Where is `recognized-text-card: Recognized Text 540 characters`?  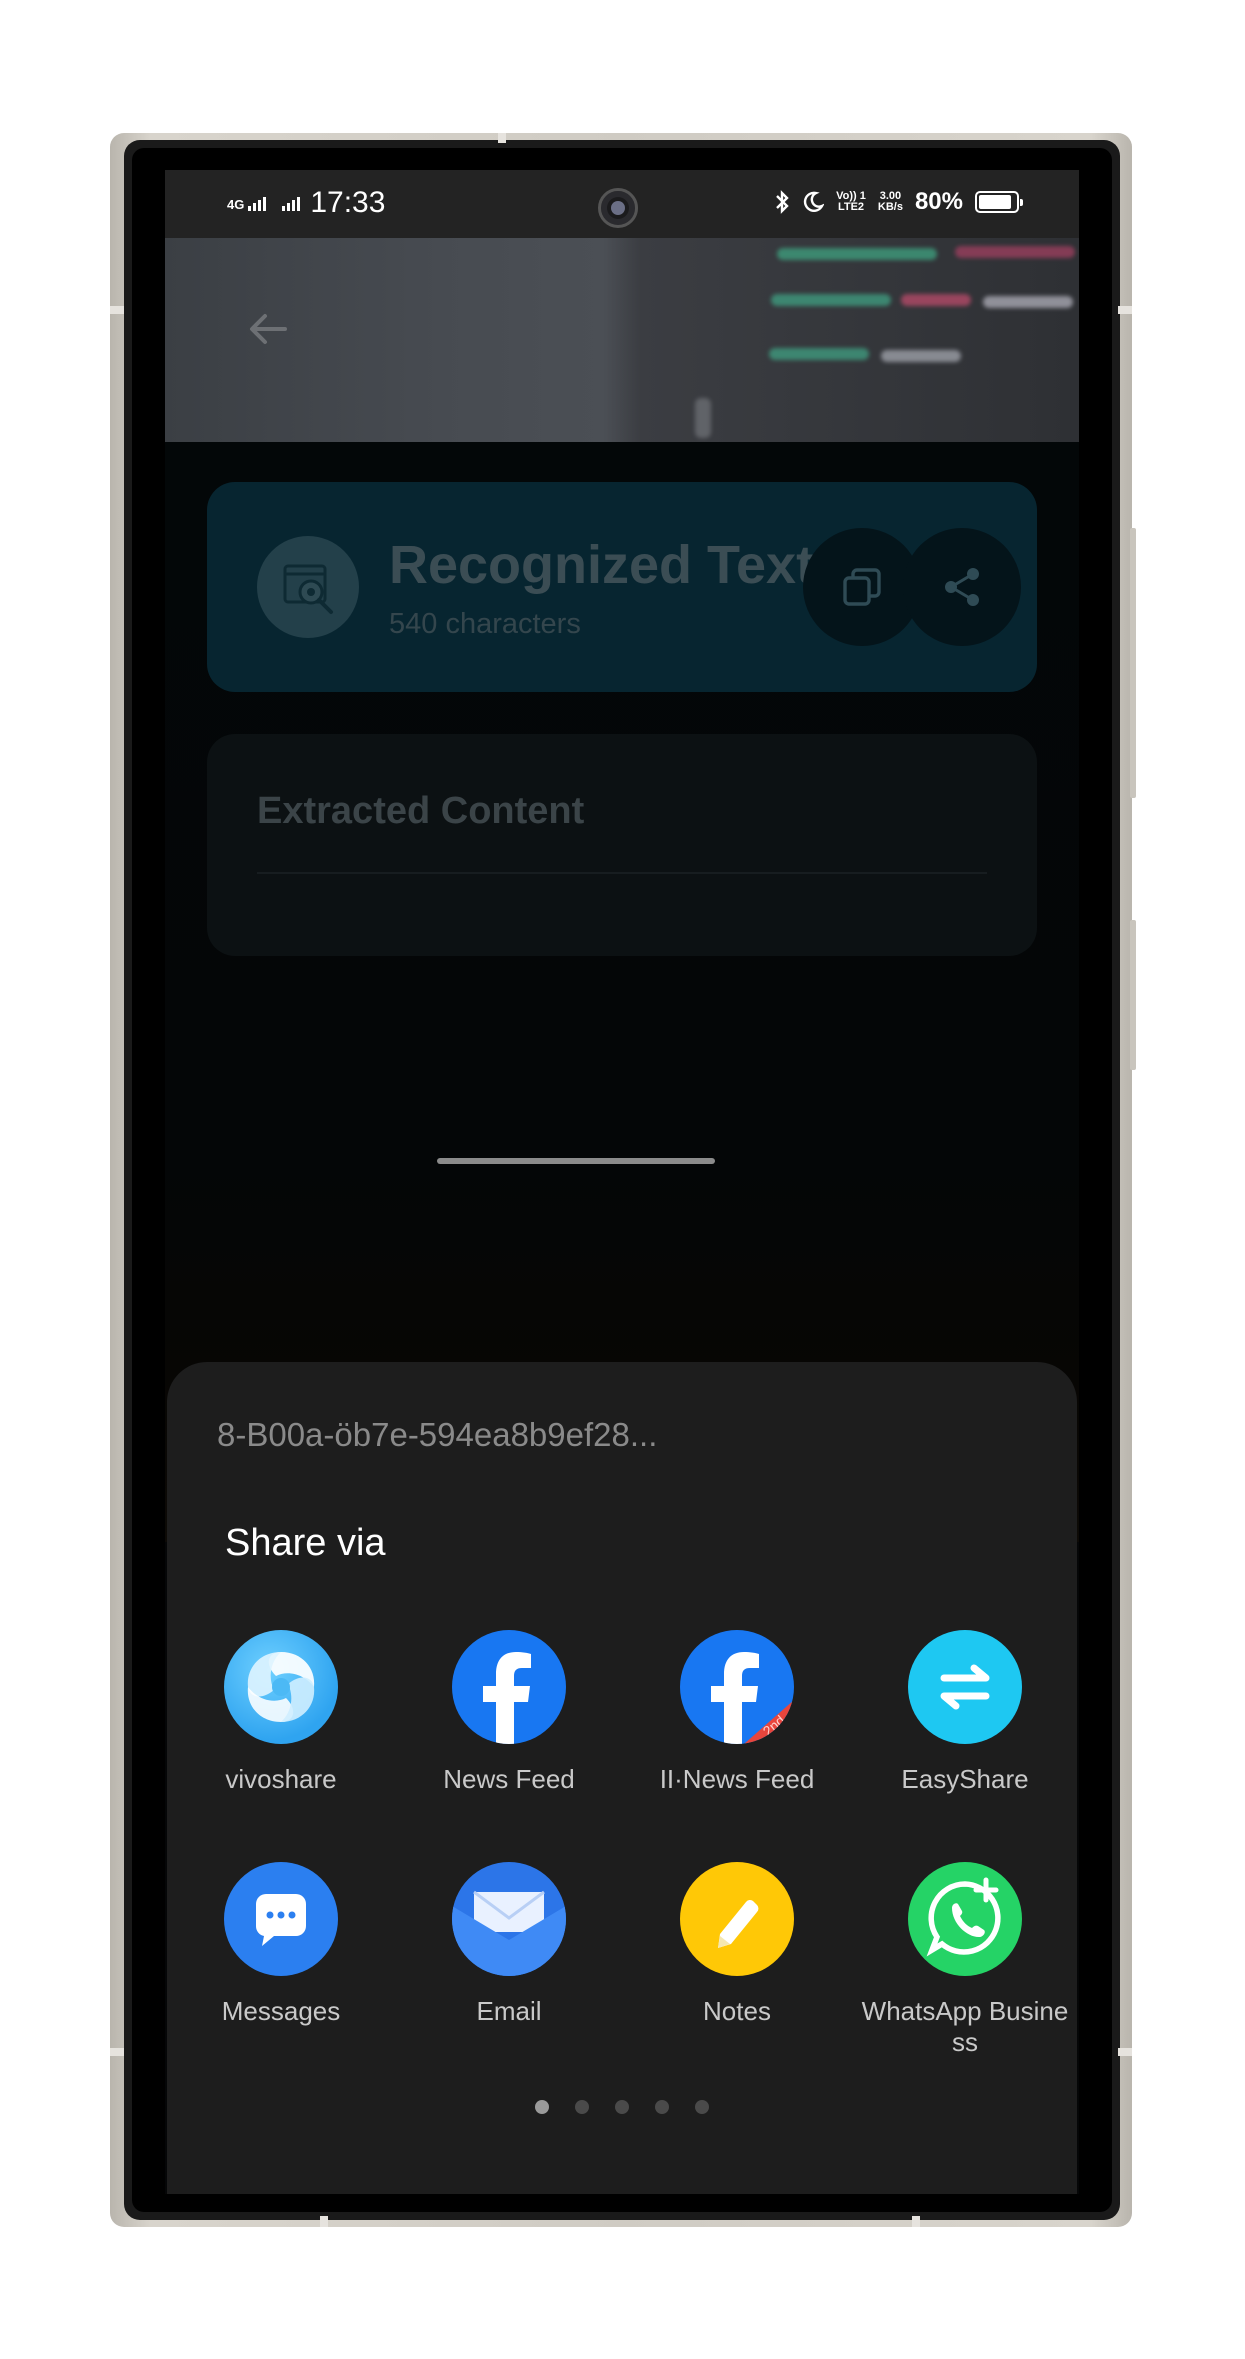
recognized-text-card: Recognized Text 540 characters is located at coordinates (622, 587).